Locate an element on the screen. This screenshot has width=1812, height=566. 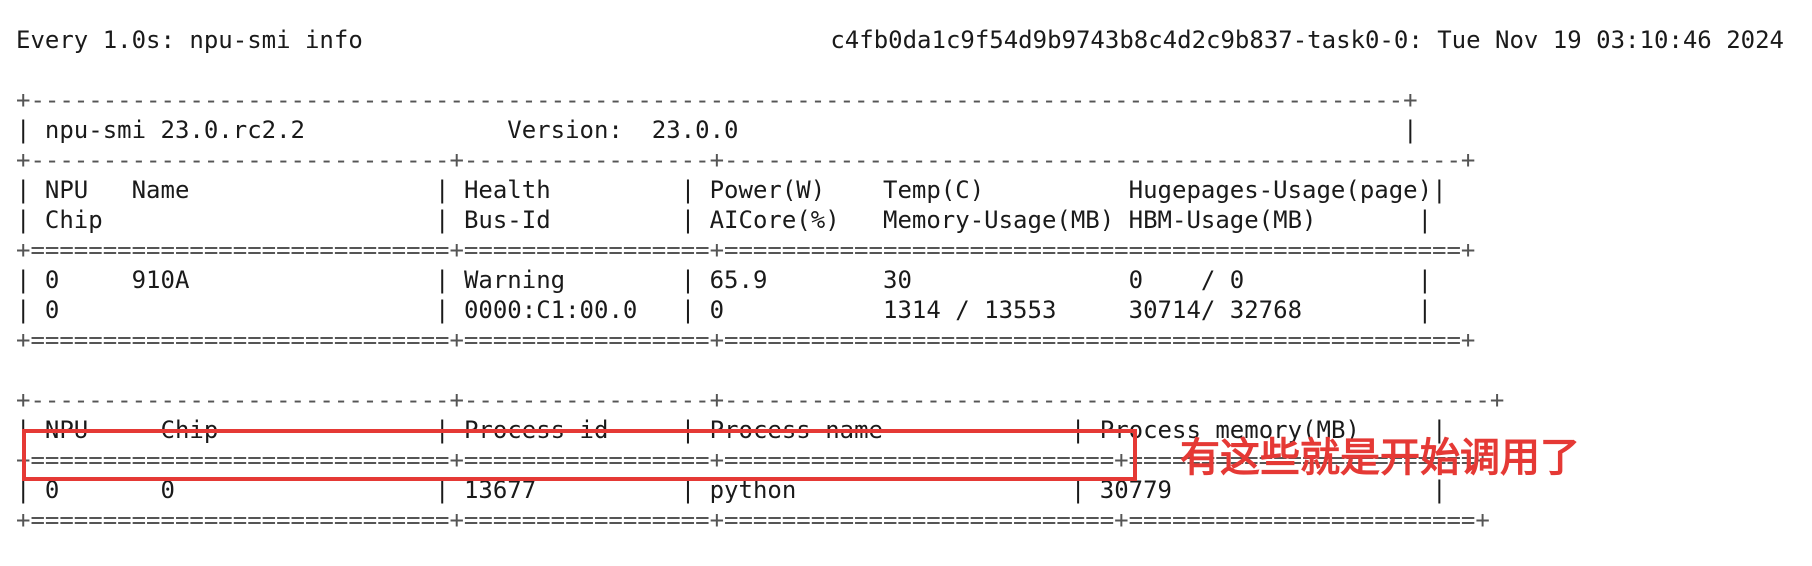
device-temp: 30 is located at coordinates (1006, 280).